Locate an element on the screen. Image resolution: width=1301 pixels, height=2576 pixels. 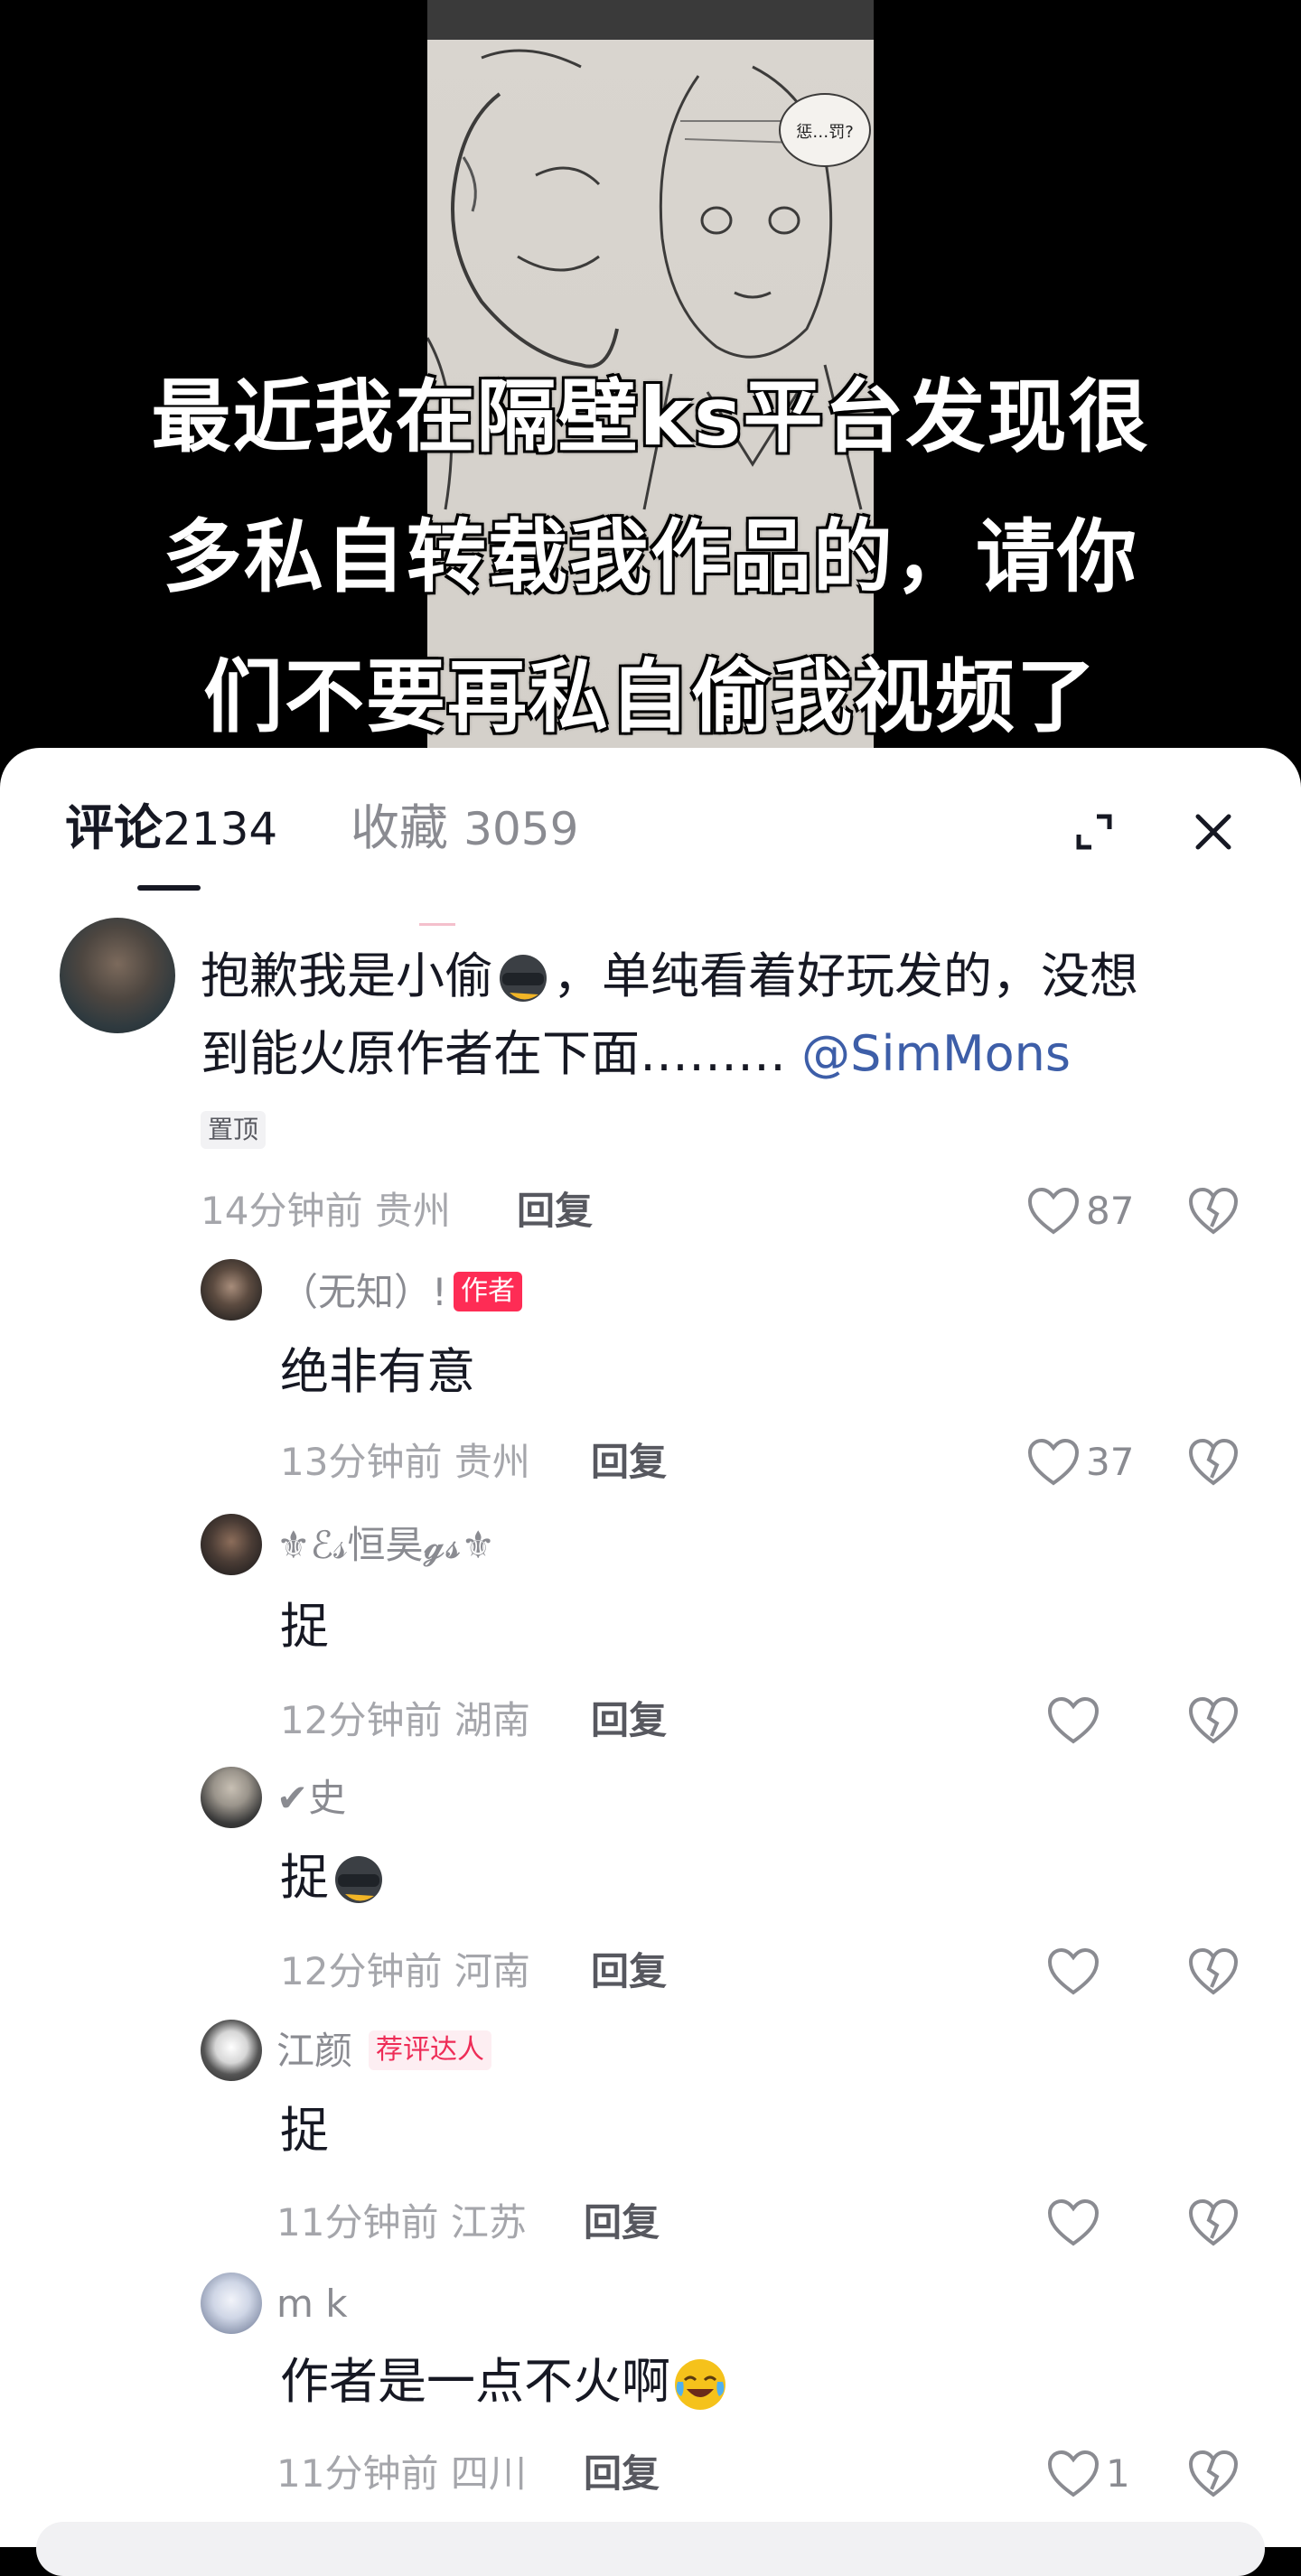
comment-input-bar is located at coordinates (650, 2549).